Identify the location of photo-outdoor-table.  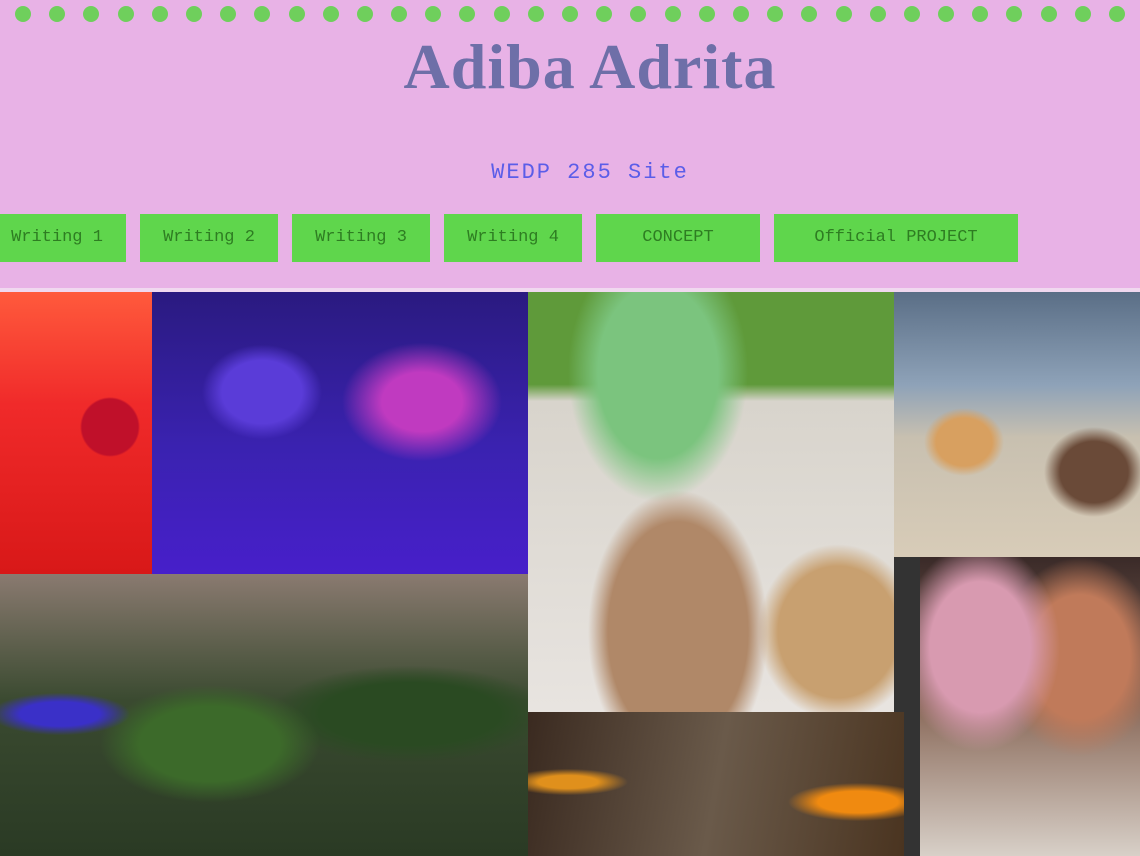
(1017, 424).